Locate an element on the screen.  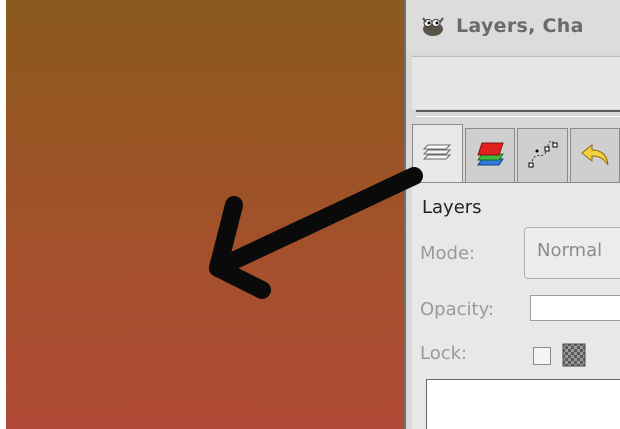
opacity-label: Opacity: is located at coordinates (457, 309).